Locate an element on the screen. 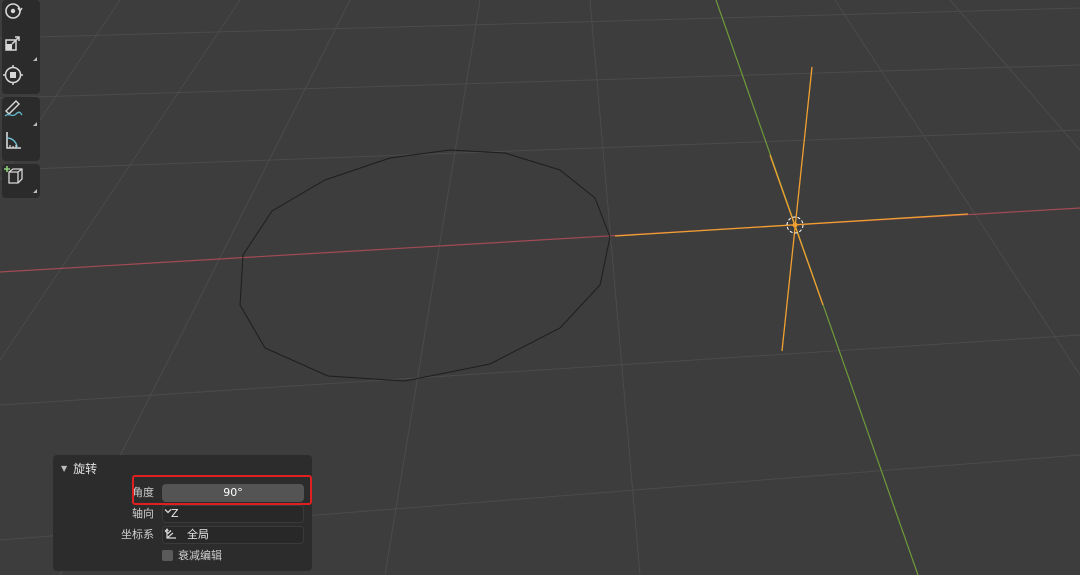 The width and height of the screenshot is (1080, 575). proportional-editing-checkbox is located at coordinates (167, 555).